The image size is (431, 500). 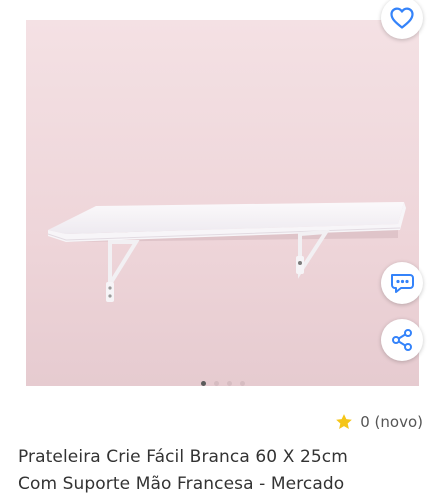 I want to click on product-rating: 0 (novo), so click(x=378, y=422).